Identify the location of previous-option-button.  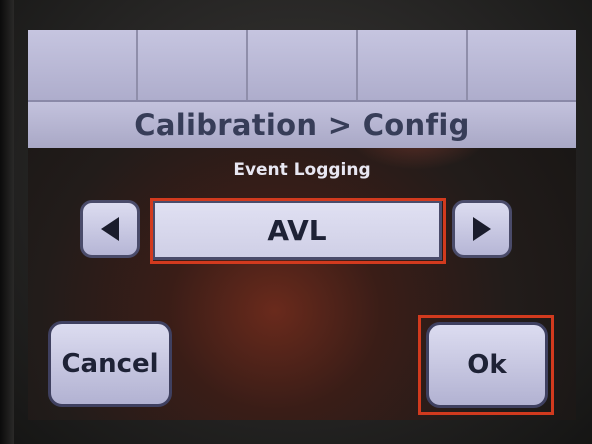
(110, 229).